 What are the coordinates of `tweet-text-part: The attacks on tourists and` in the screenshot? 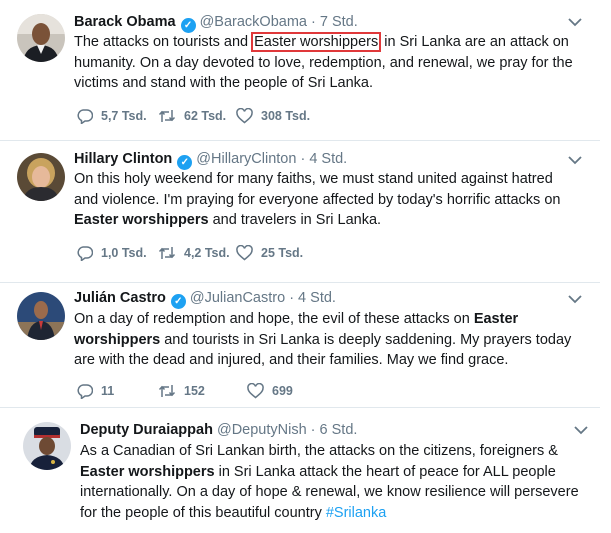 It's located at (163, 42).